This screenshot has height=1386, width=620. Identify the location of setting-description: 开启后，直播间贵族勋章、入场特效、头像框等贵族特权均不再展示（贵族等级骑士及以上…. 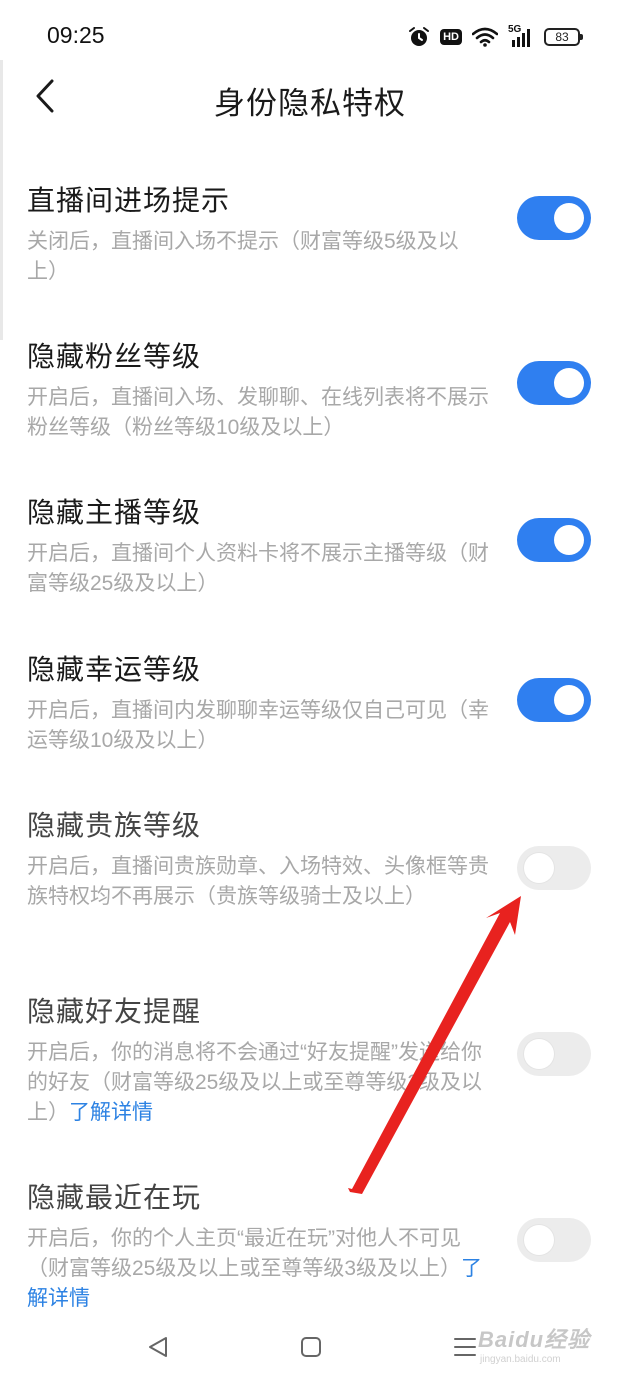
(258, 881).